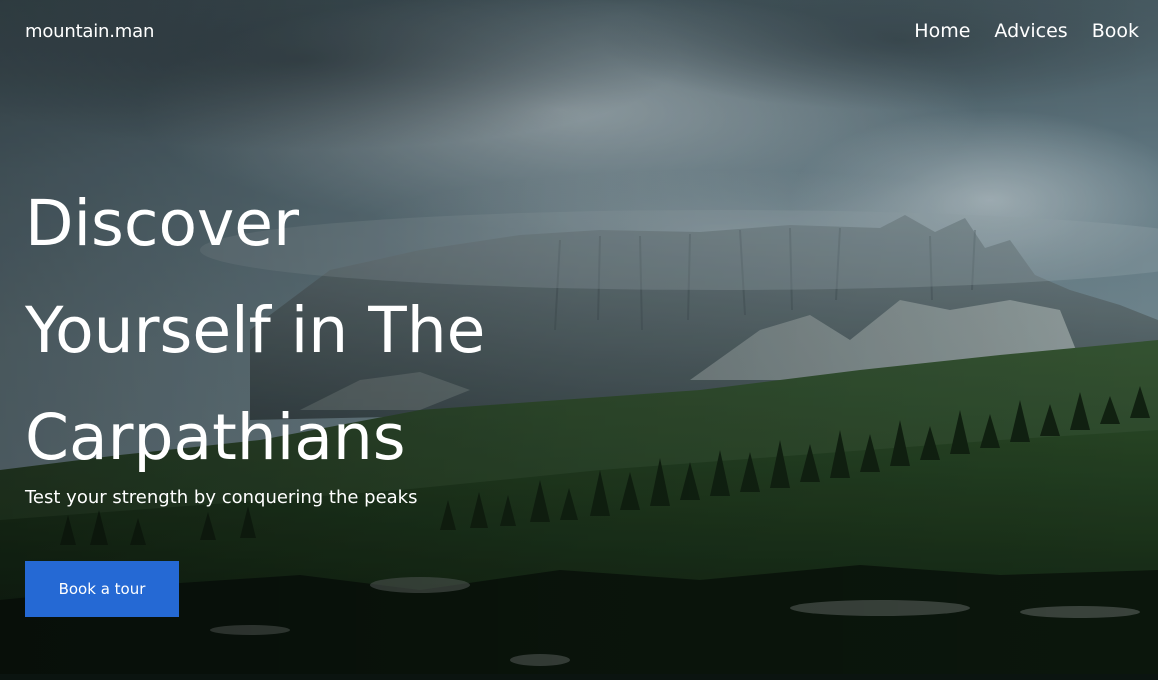 The image size is (1158, 680). Describe the element at coordinates (582, 32) in the screenshot. I see `site-header: mountain.man Home Advices Book` at that location.